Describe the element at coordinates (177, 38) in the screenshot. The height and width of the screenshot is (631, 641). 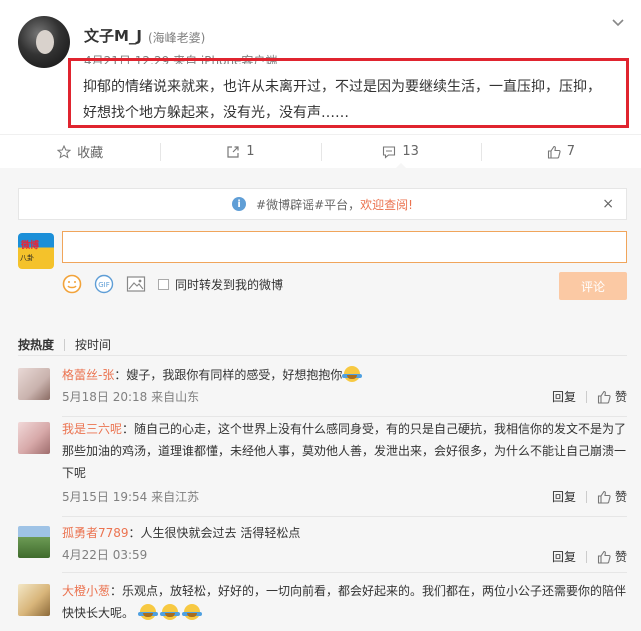
I see `author-remark: (海峰老婆)` at that location.